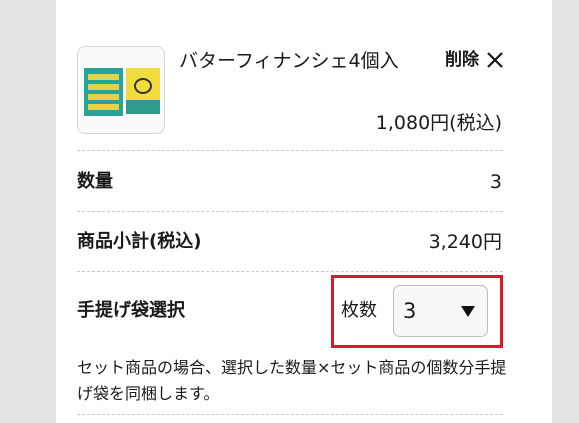 Image resolution: width=579 pixels, height=423 pixels. Describe the element at coordinates (465, 242) in the screenshot. I see `subtotal-value: 3,240円` at that location.